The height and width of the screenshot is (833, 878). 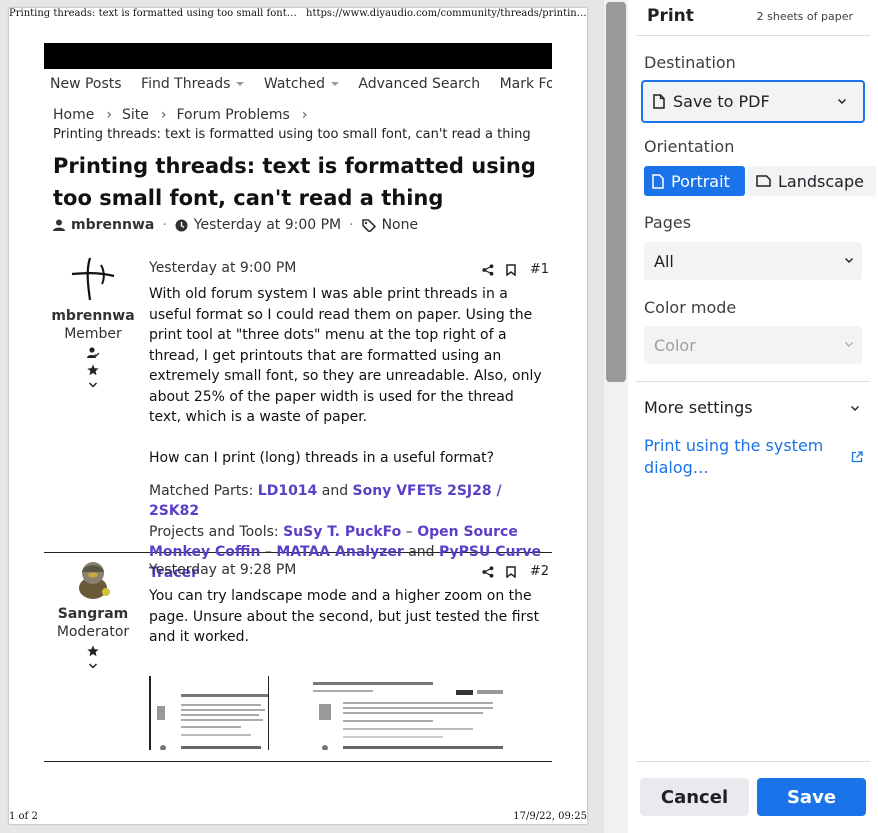 I want to click on more-settings-toggle: More settings, so click(x=753, y=407).